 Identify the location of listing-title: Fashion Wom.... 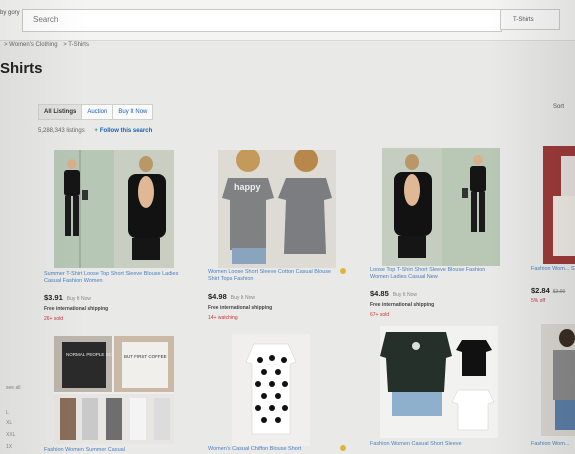
(553, 444).